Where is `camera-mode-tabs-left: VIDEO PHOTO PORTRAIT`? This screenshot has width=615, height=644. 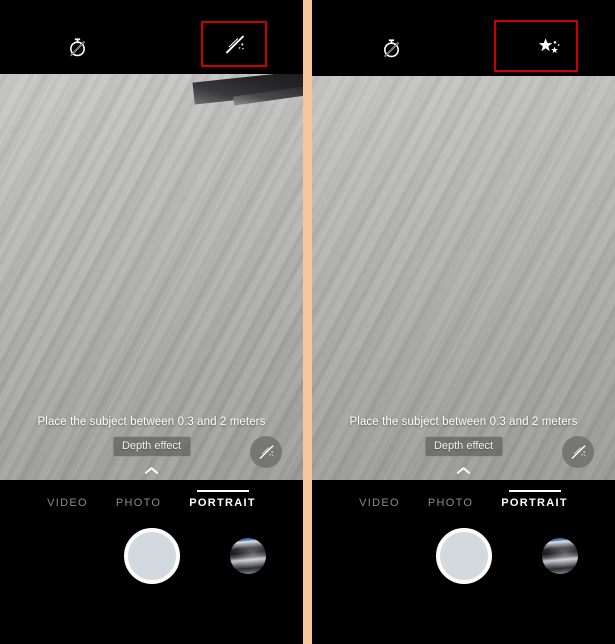
camera-mode-tabs-left: VIDEO PHOTO PORTRAIT is located at coordinates (151, 503).